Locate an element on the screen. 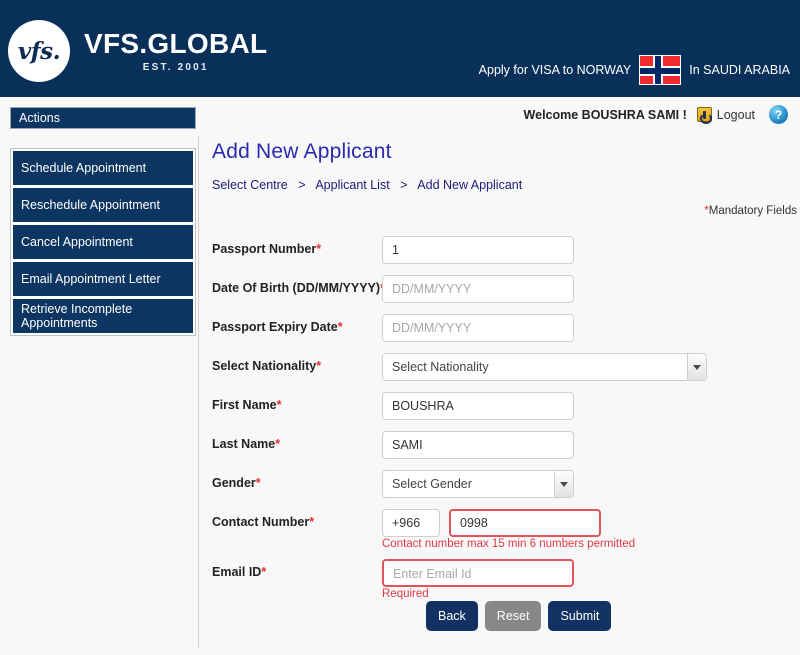 The height and width of the screenshot is (655, 800). select-nationality-label: Select Nationality* is located at coordinates (266, 366).